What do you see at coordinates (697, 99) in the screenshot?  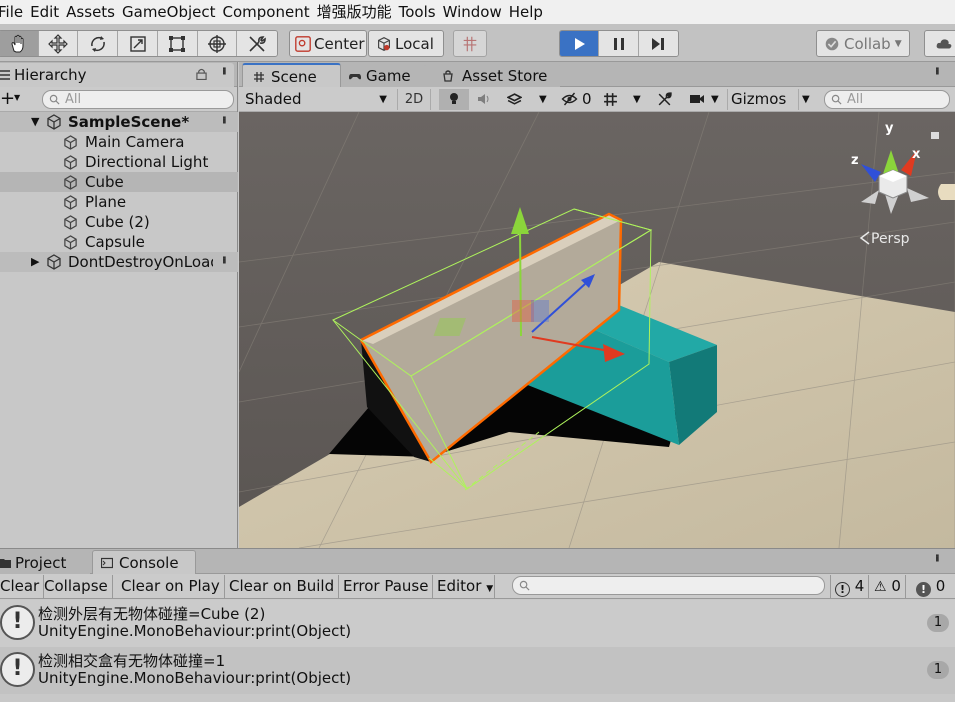 I see `camera-icon` at bounding box center [697, 99].